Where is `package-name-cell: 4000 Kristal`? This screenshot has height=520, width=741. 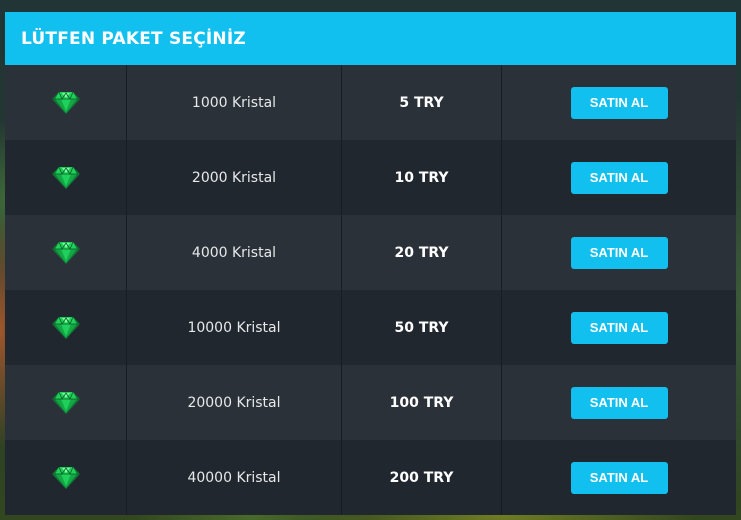
package-name-cell: 4000 Kristal is located at coordinates (234, 252).